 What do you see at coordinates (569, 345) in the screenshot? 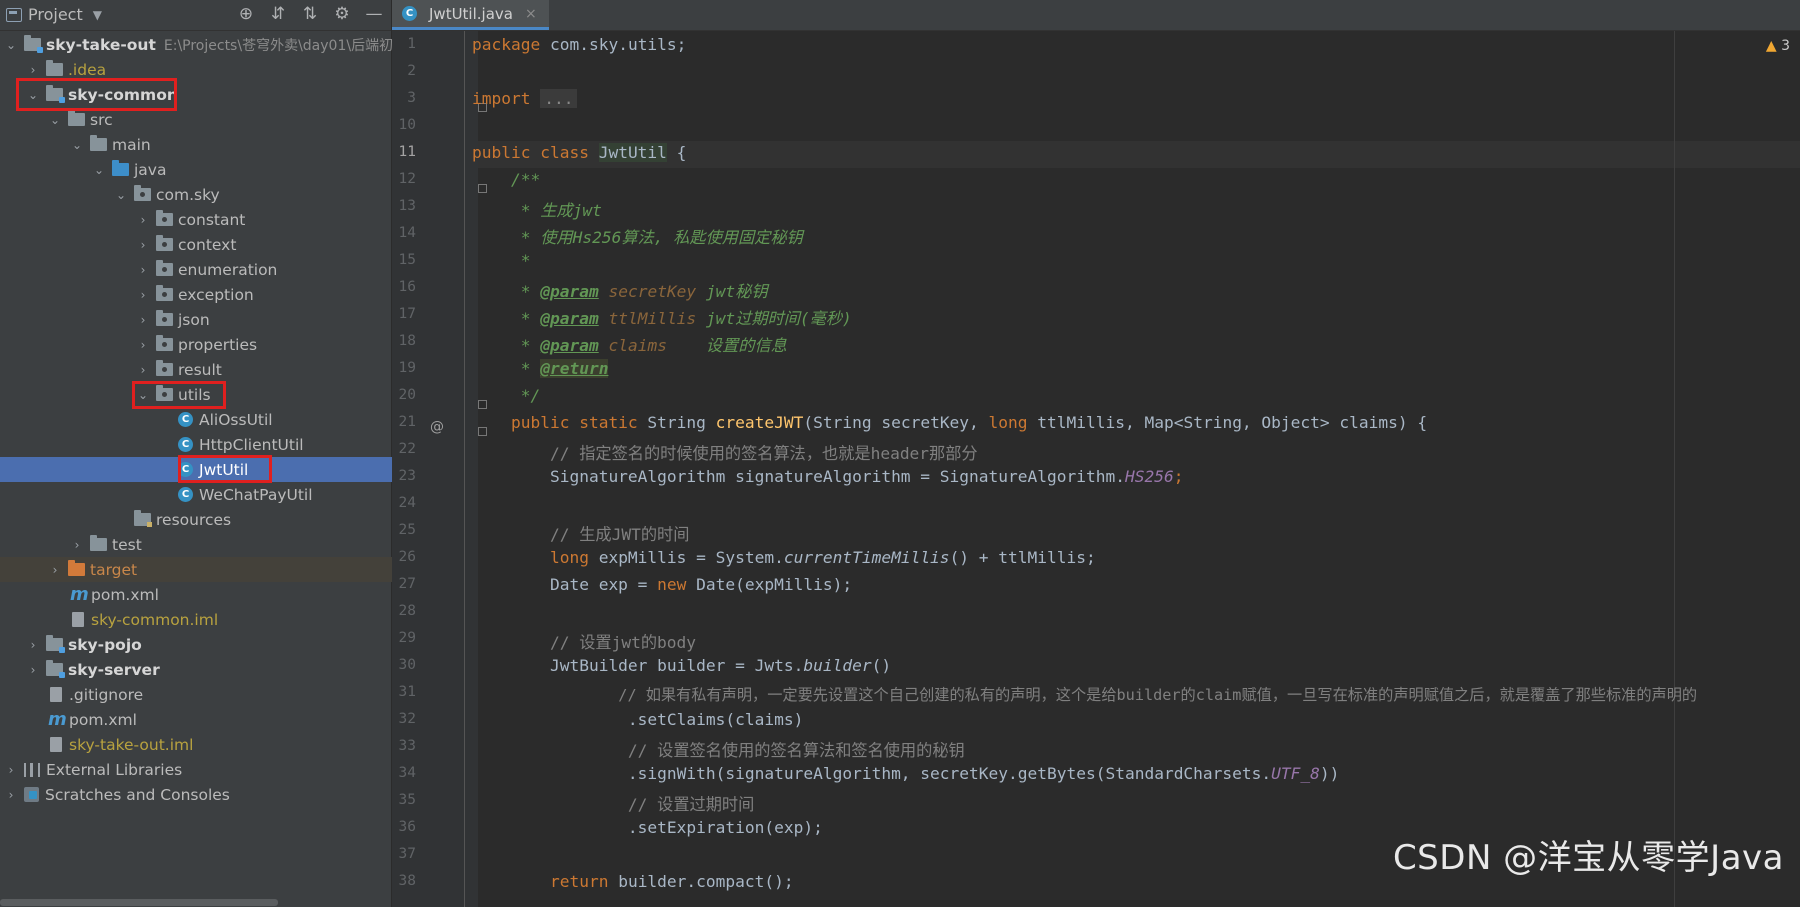
I see `code-token: @param` at bounding box center [569, 345].